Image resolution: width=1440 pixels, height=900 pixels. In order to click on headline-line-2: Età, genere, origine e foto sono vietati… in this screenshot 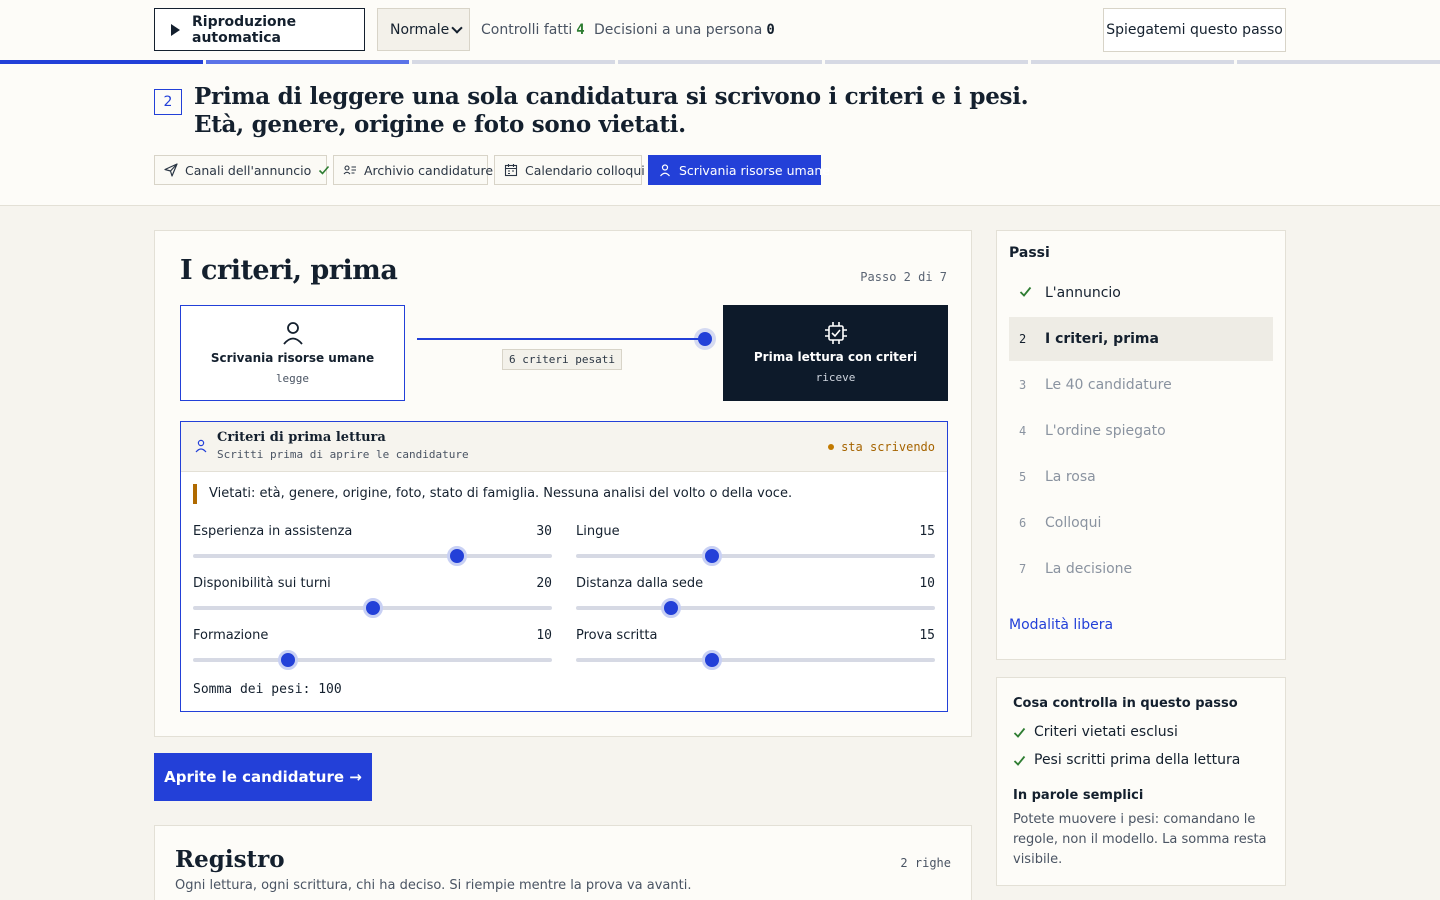, I will do `click(440, 124)`.